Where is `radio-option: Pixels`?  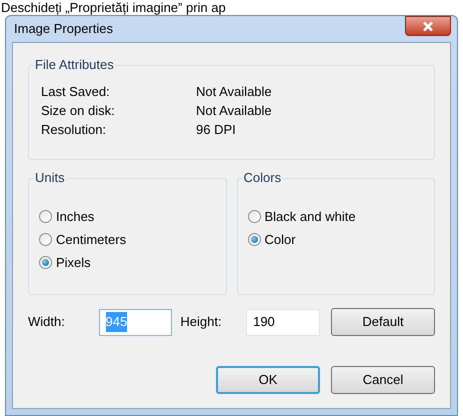 radio-option: Pixels is located at coordinates (132, 262).